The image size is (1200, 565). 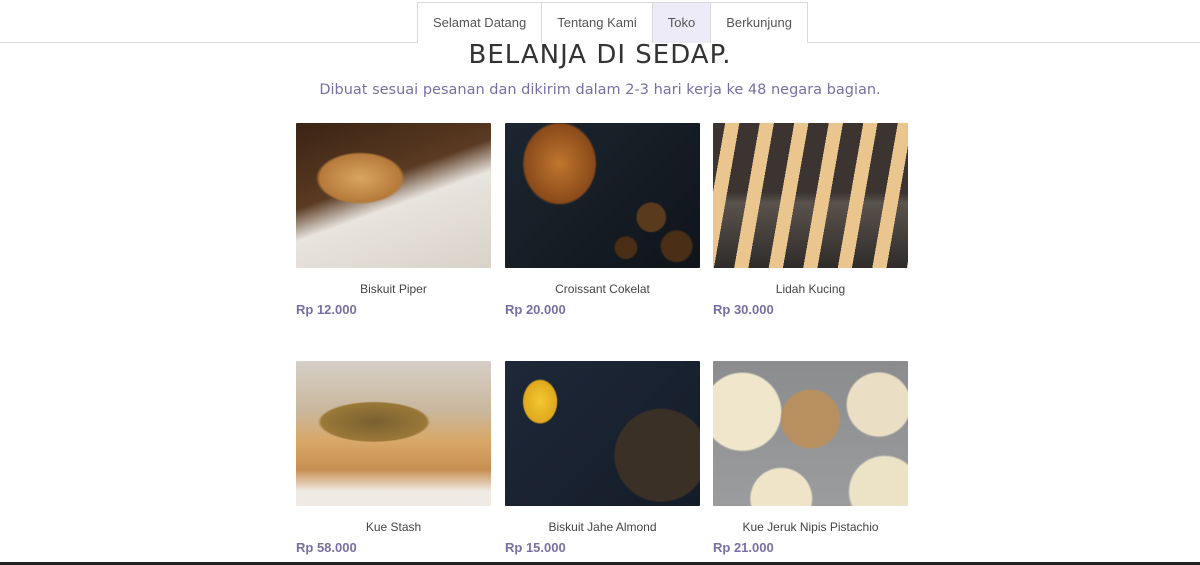 What do you see at coordinates (759, 22) in the screenshot?
I see `tab-berkunjung: Berkunjung` at bounding box center [759, 22].